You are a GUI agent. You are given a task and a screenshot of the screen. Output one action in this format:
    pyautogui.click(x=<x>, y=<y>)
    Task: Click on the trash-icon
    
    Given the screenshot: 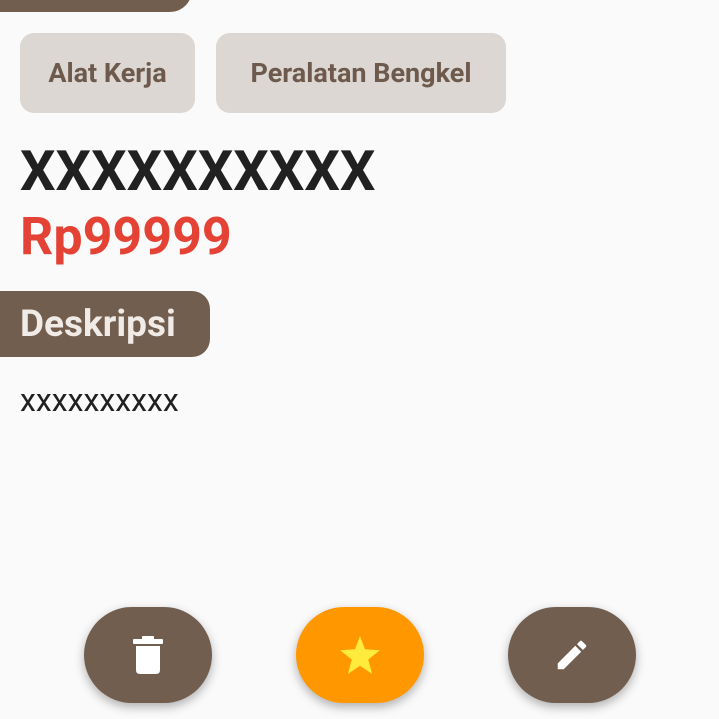 What is the action you would take?
    pyautogui.click(x=148, y=655)
    